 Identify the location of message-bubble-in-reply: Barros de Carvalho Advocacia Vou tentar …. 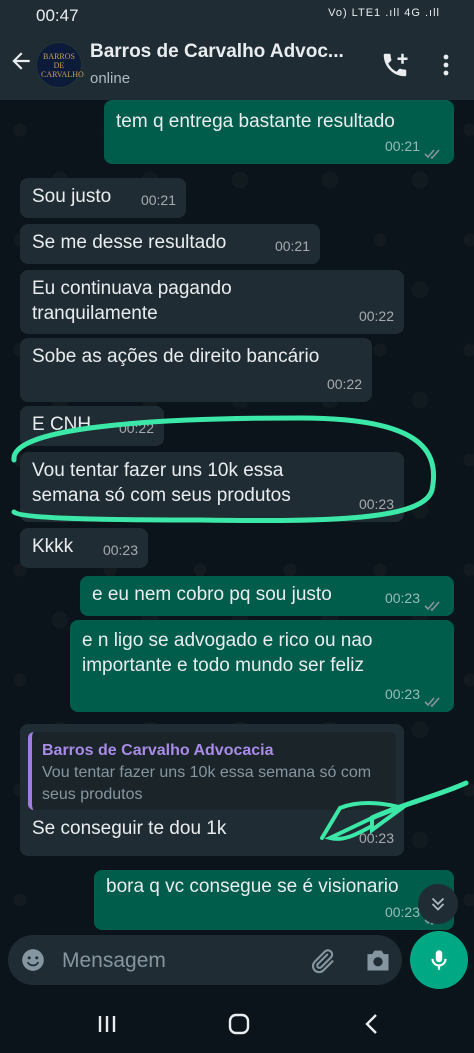
(212, 790).